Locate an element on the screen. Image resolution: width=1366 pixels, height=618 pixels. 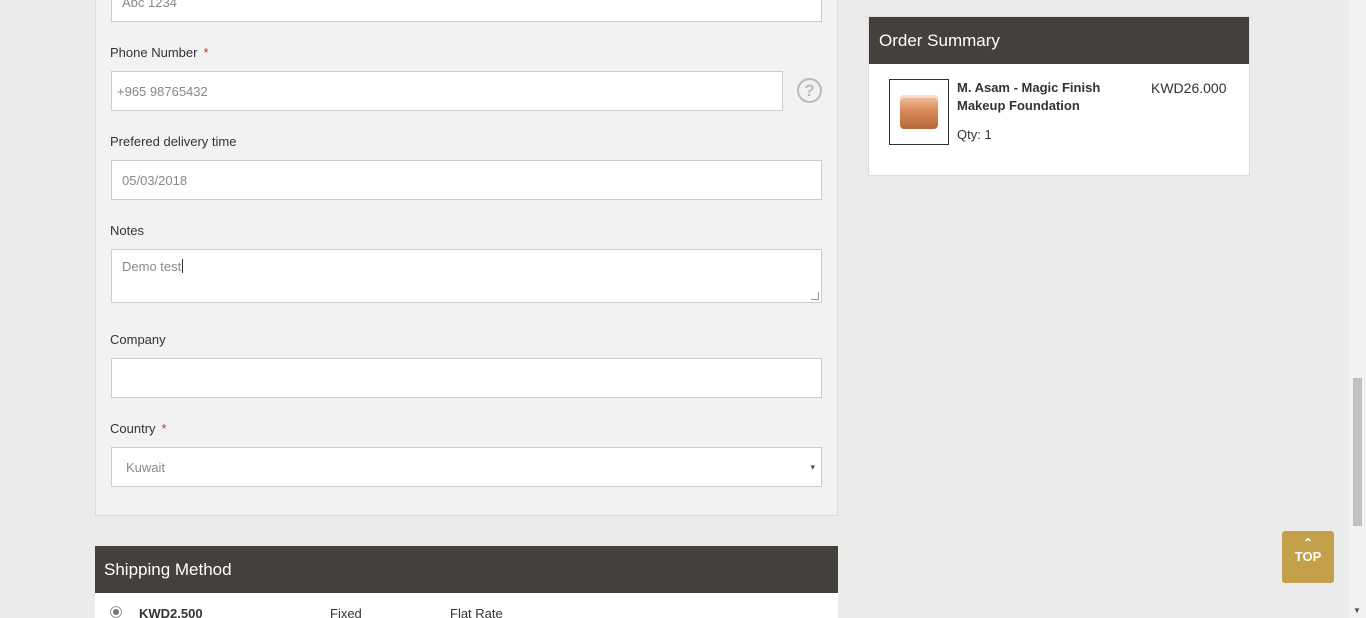
shipping-type: Fixed is located at coordinates (346, 612).